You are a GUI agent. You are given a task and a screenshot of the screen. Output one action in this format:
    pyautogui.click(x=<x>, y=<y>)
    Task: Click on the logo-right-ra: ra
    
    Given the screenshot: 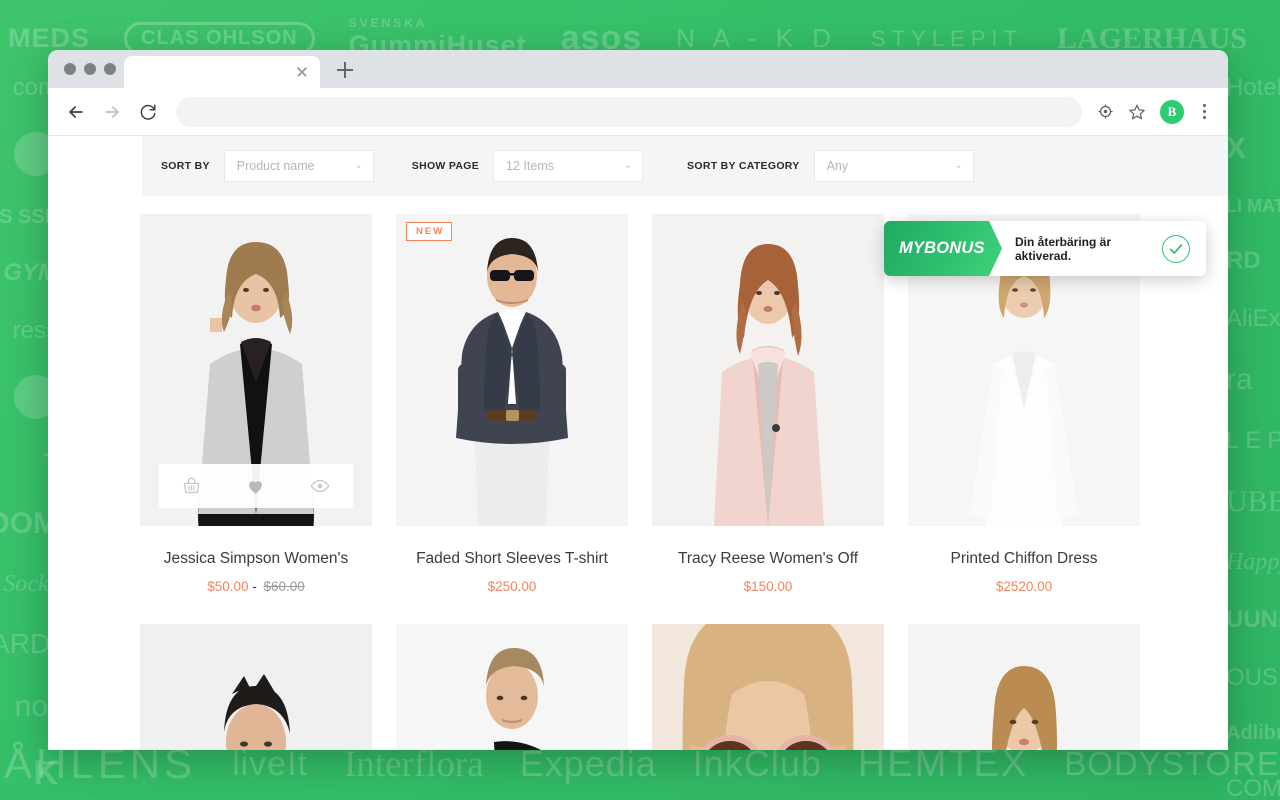 What is the action you would take?
    pyautogui.click(x=1239, y=379)
    